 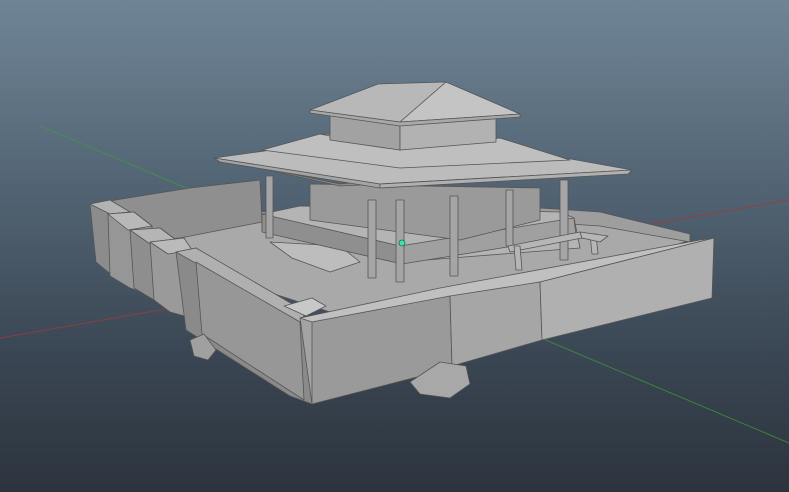 What do you see at coordinates (402, 243) in the screenshot?
I see `pivot-point-icon` at bounding box center [402, 243].